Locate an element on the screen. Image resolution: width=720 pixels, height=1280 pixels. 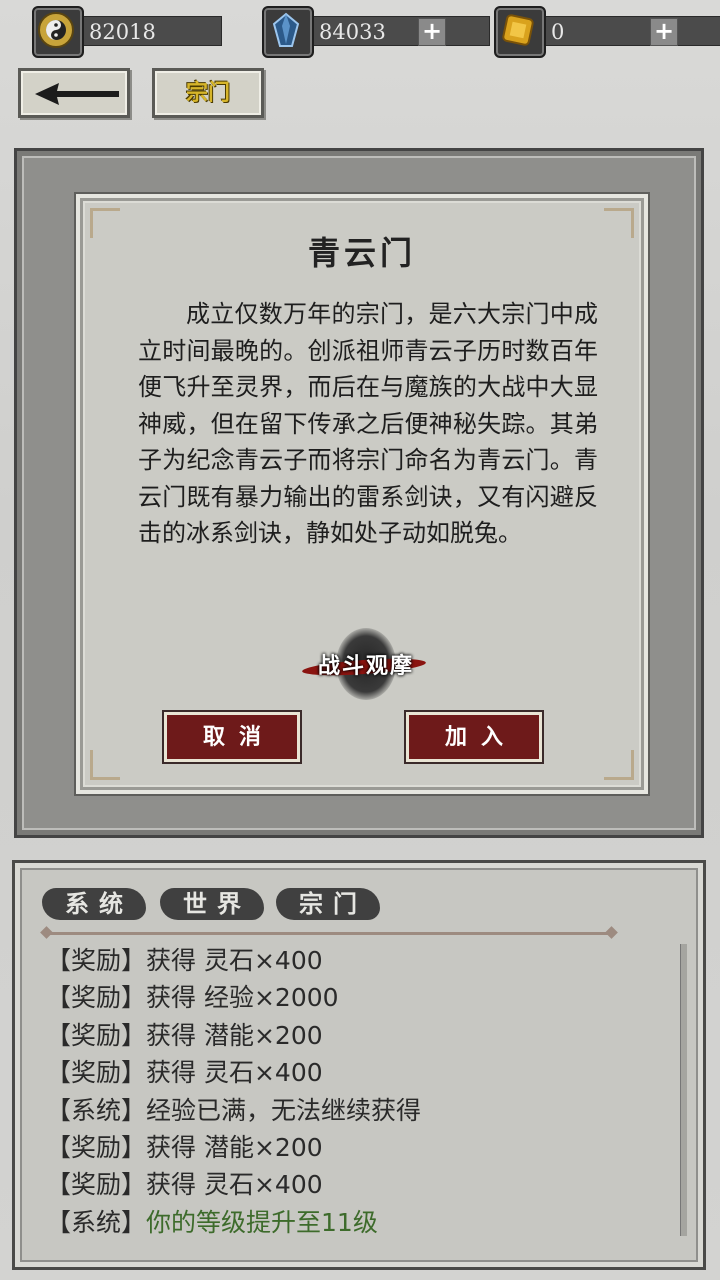
cancel-button: 取消 is located at coordinates (232, 737).